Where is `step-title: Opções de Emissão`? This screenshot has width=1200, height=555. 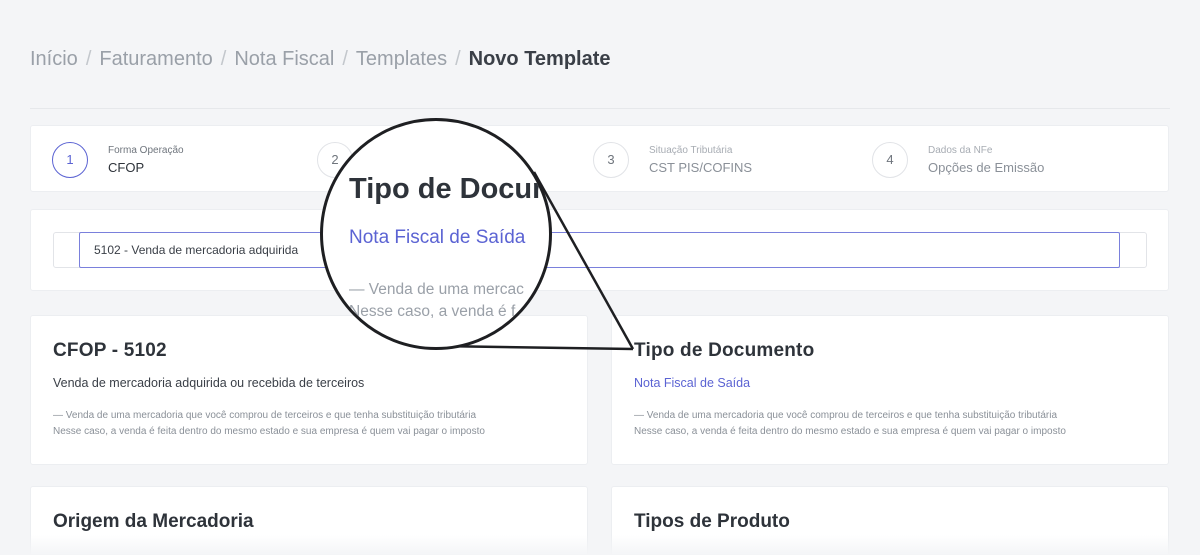 step-title: Opções de Emissão is located at coordinates (986, 167).